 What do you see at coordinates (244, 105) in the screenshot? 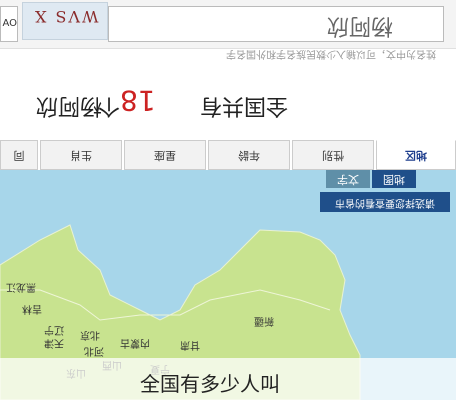
I see `result-prefix: 全国共有` at bounding box center [244, 105].